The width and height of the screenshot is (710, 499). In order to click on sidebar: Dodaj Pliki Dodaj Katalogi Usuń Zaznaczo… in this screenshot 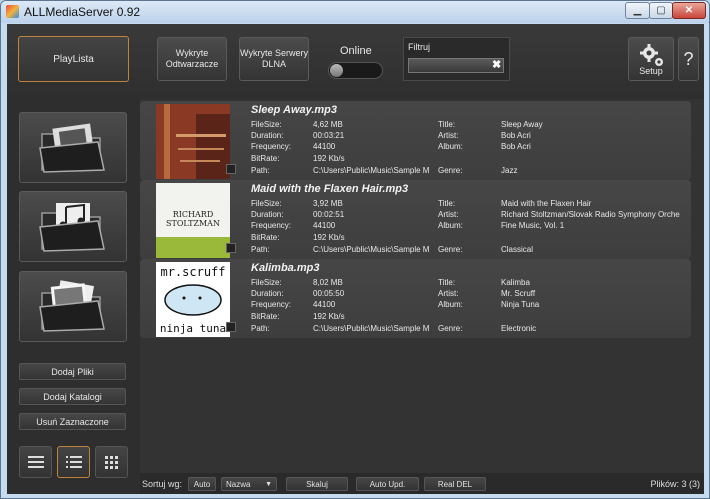, I will do `click(73, 296)`.